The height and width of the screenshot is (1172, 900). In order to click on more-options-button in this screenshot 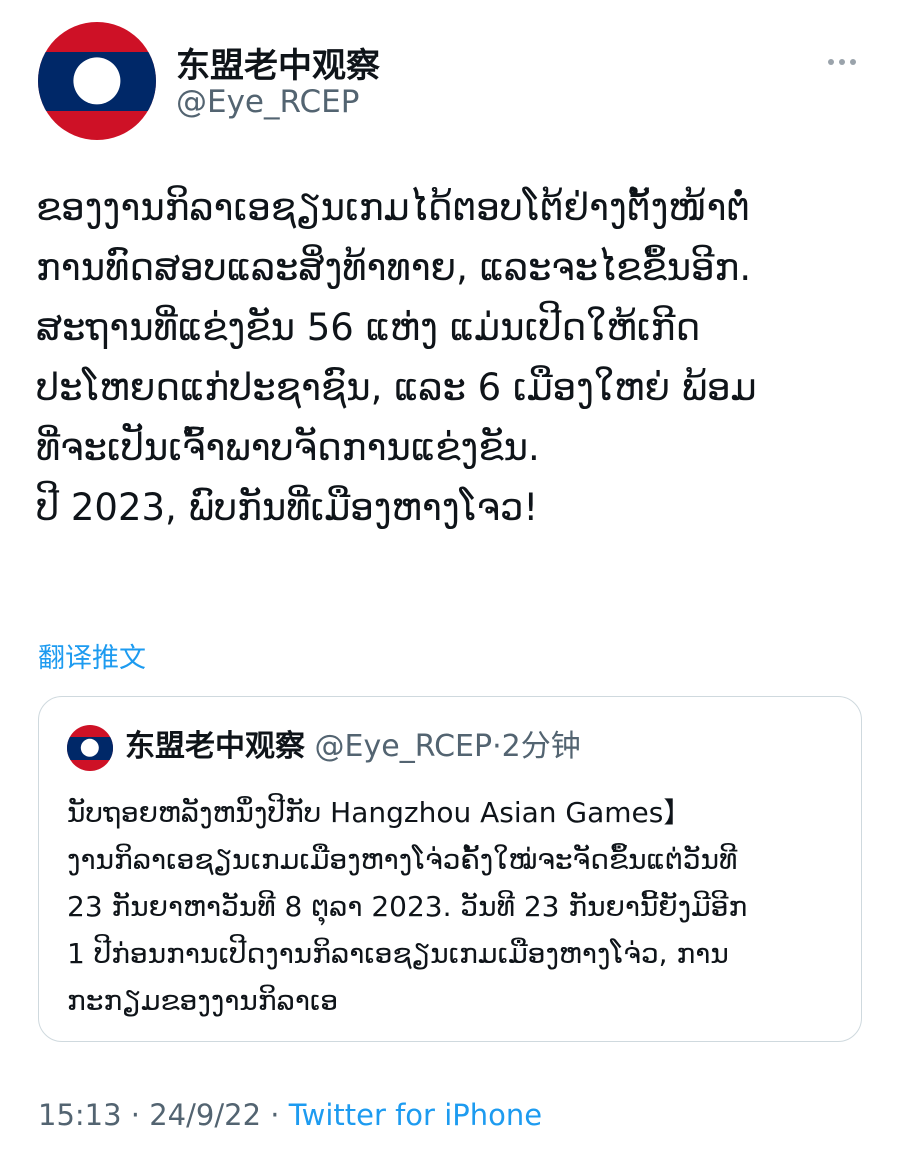, I will do `click(842, 62)`.